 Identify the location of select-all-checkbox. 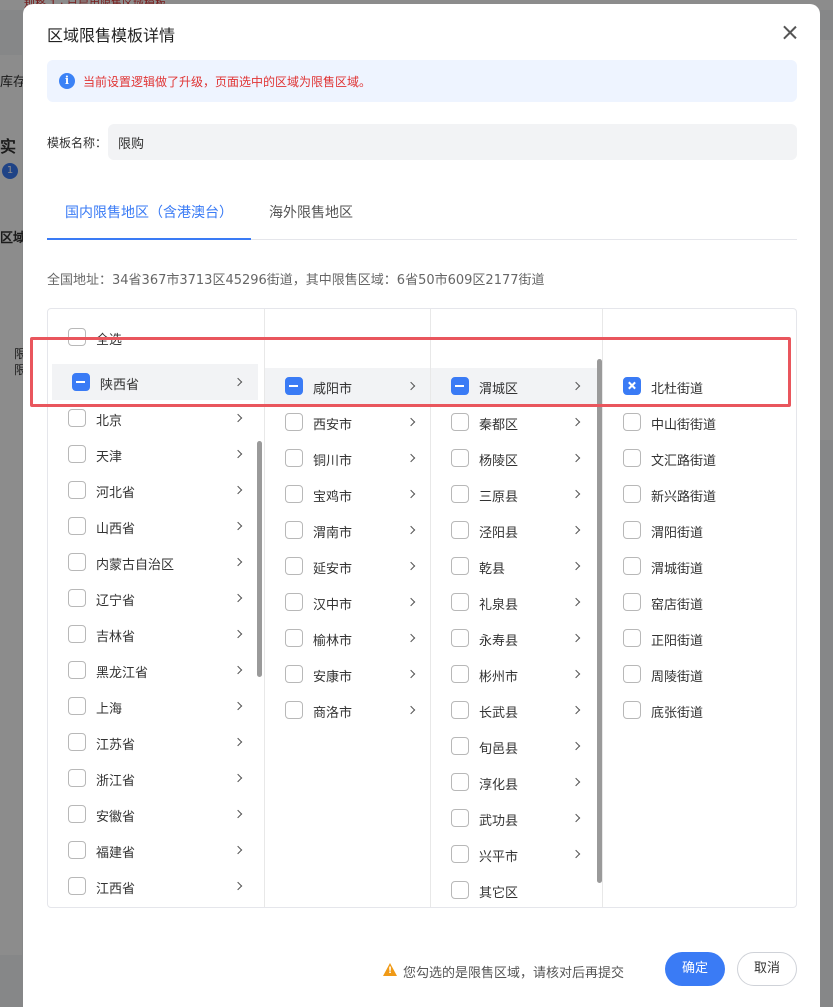
(77, 337).